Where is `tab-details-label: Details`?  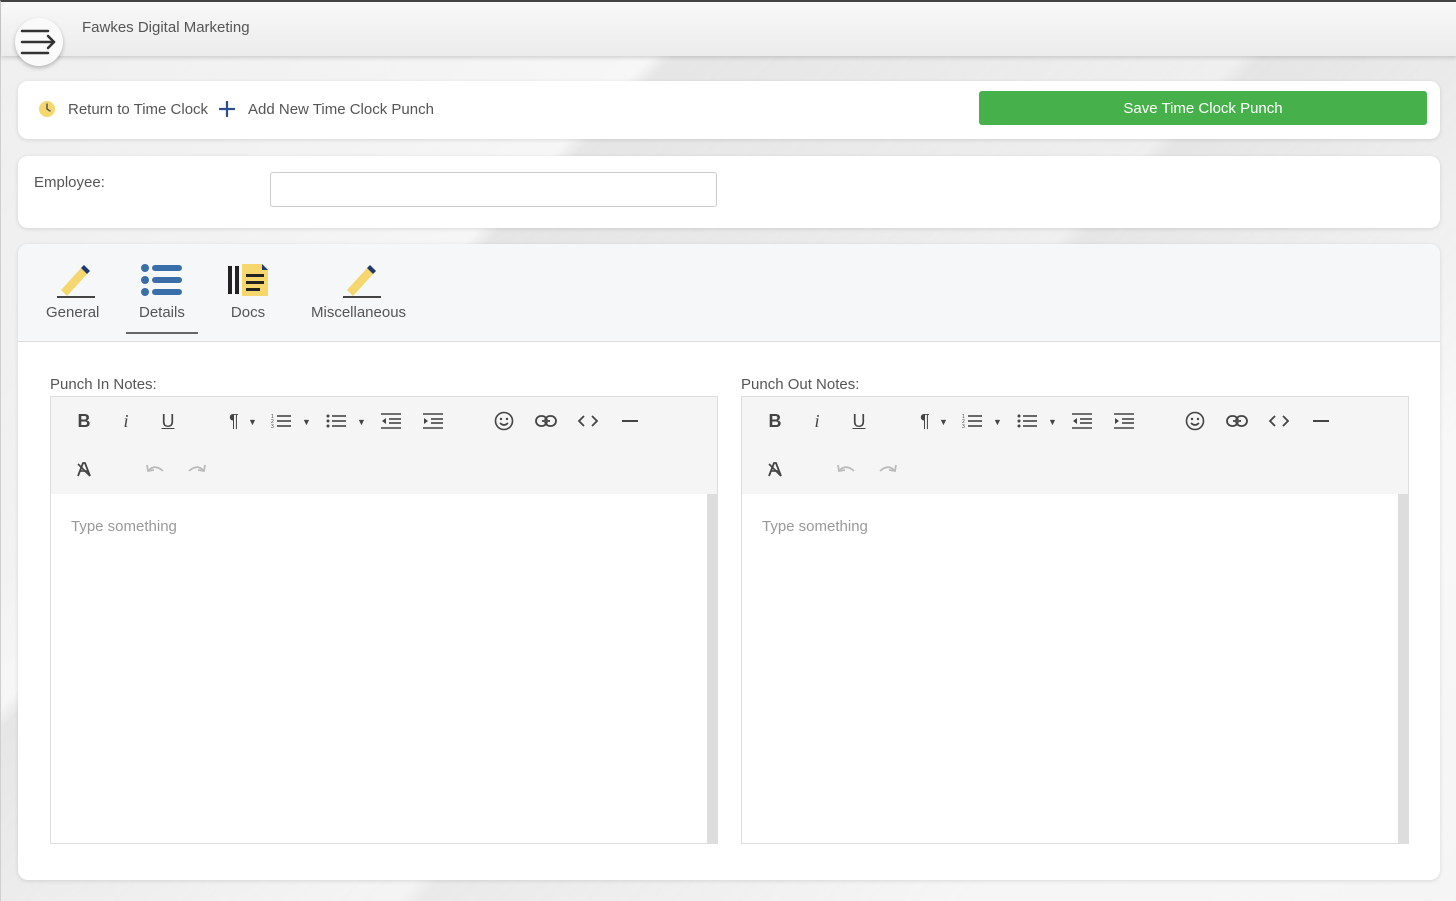
tab-details-label: Details is located at coordinates (162, 312).